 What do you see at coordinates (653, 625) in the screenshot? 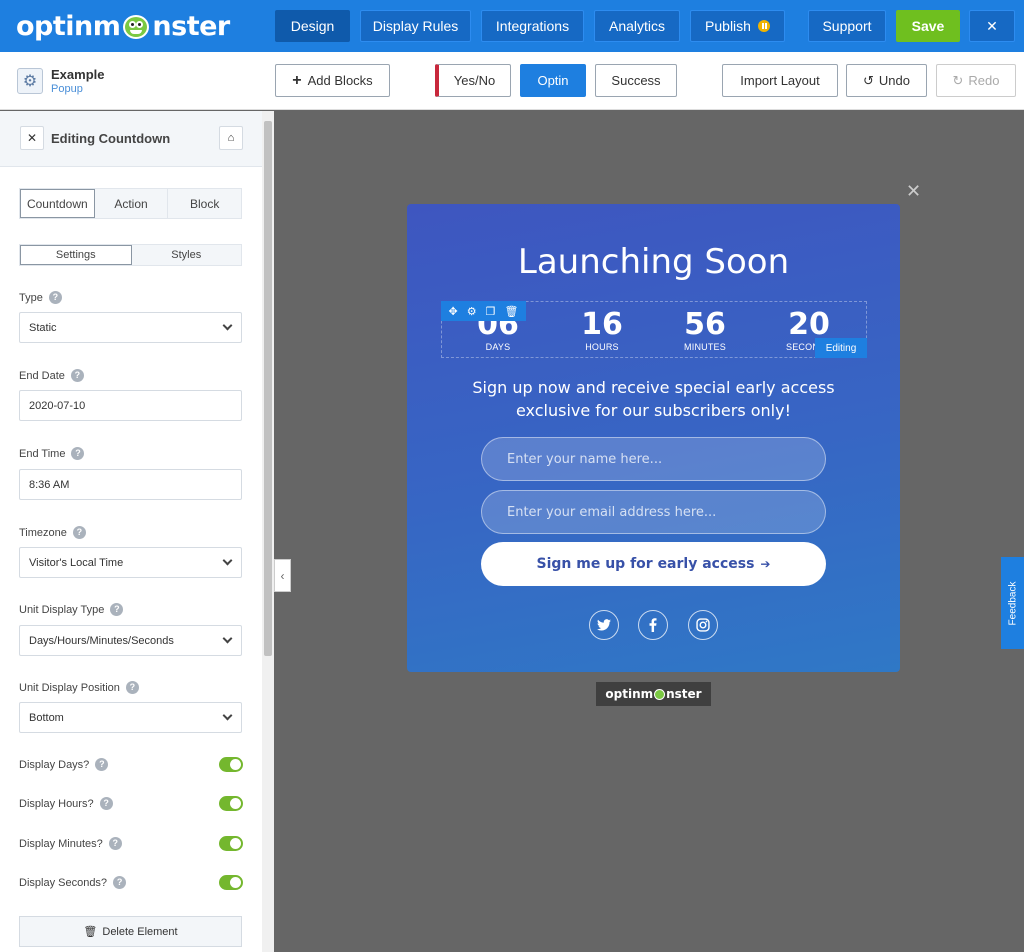
I see `facebook-icon` at bounding box center [653, 625].